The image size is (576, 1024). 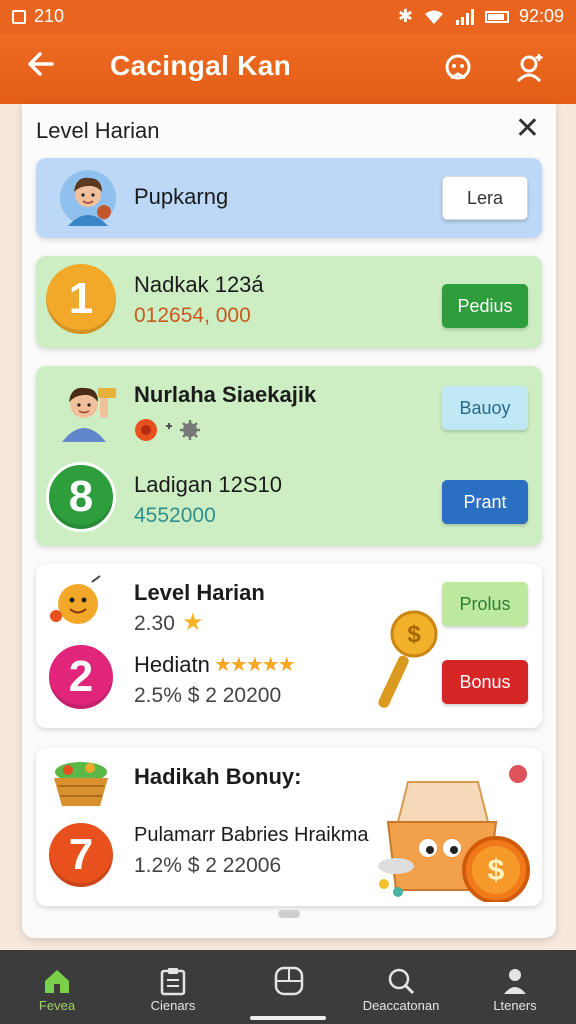 What do you see at coordinates (464, 16) in the screenshot?
I see `signal-icon` at bounding box center [464, 16].